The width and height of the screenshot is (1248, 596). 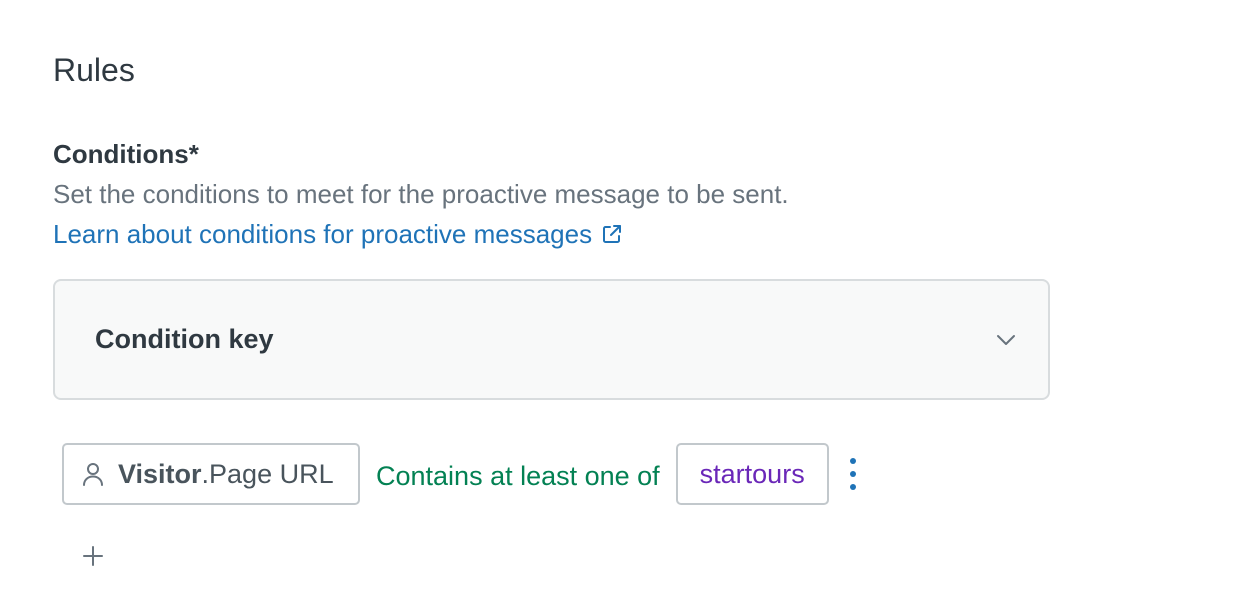 I want to click on plus-icon, so click(x=93, y=556).